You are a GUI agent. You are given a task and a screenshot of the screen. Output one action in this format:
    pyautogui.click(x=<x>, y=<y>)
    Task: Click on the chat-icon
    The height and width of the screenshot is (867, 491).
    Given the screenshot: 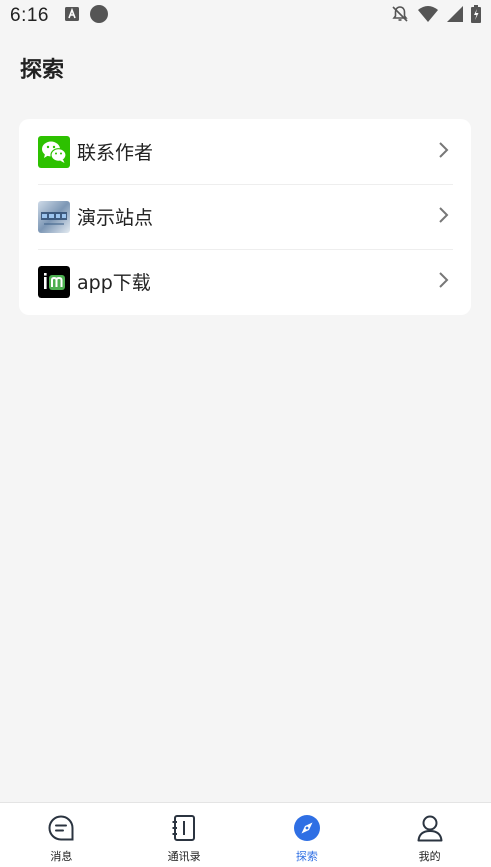 What is the action you would take?
    pyautogui.click(x=61, y=828)
    